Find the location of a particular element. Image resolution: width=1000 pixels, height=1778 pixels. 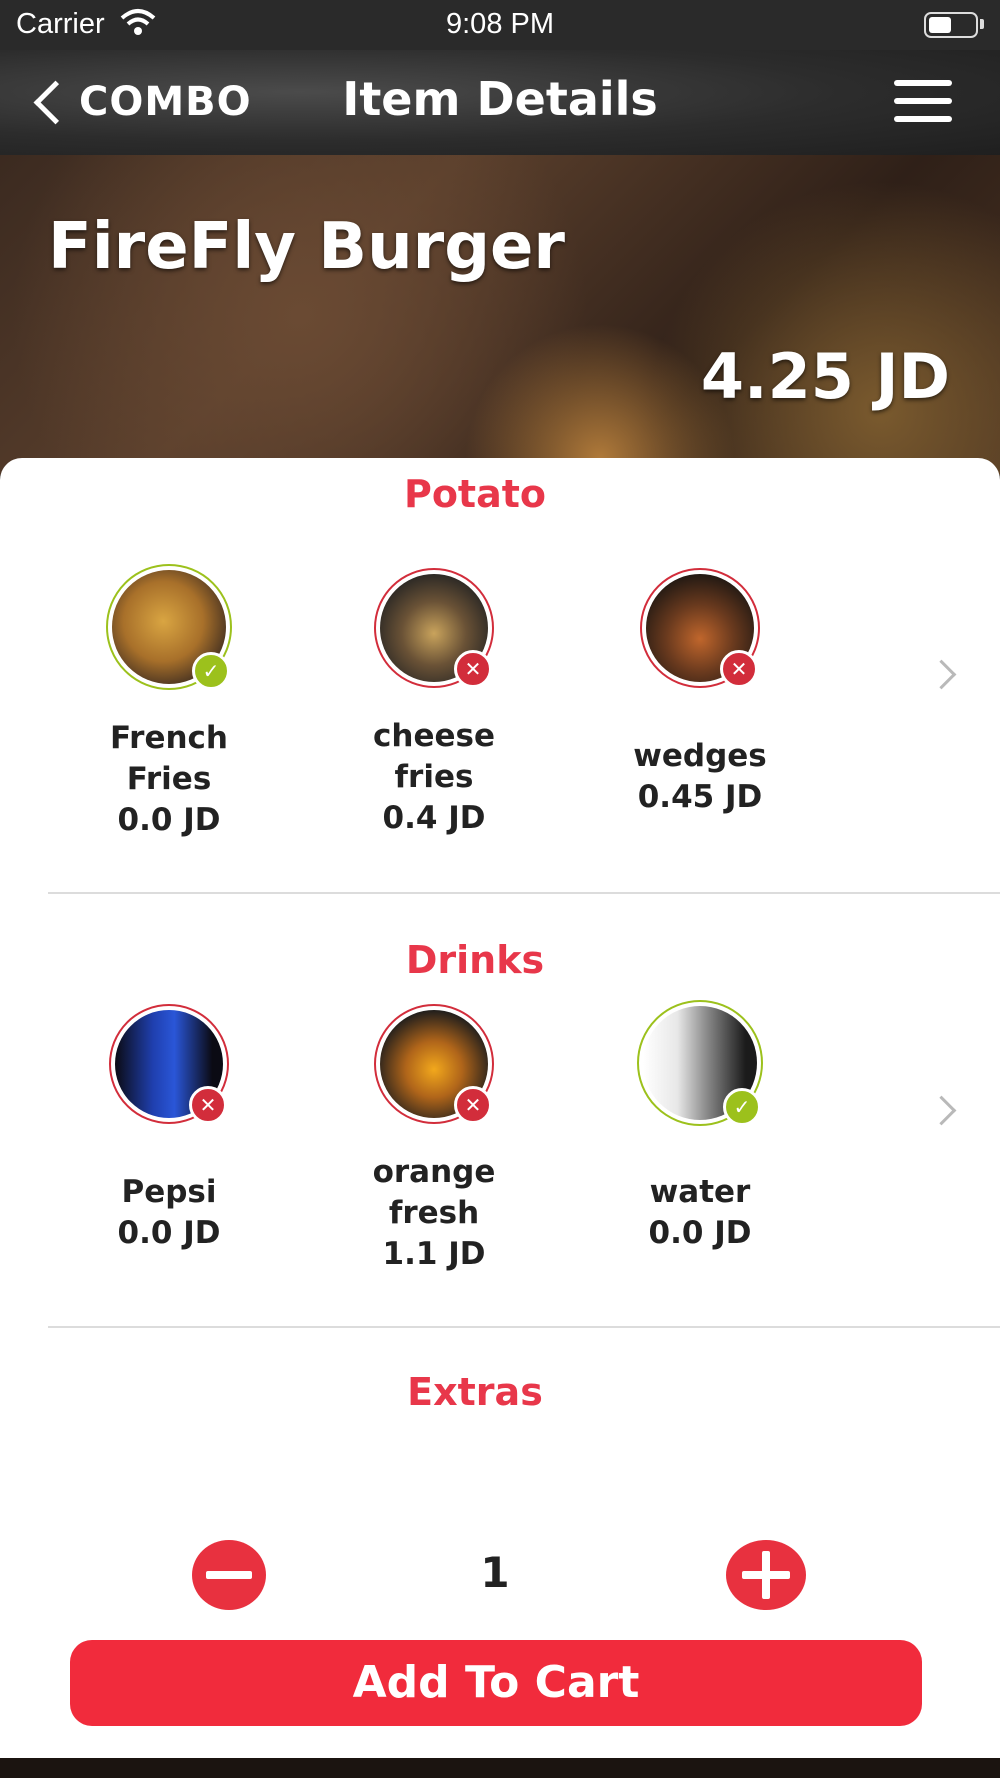

option-pepsi: ✕ Pepsi 0.0 JD is located at coordinates (169, 1129).